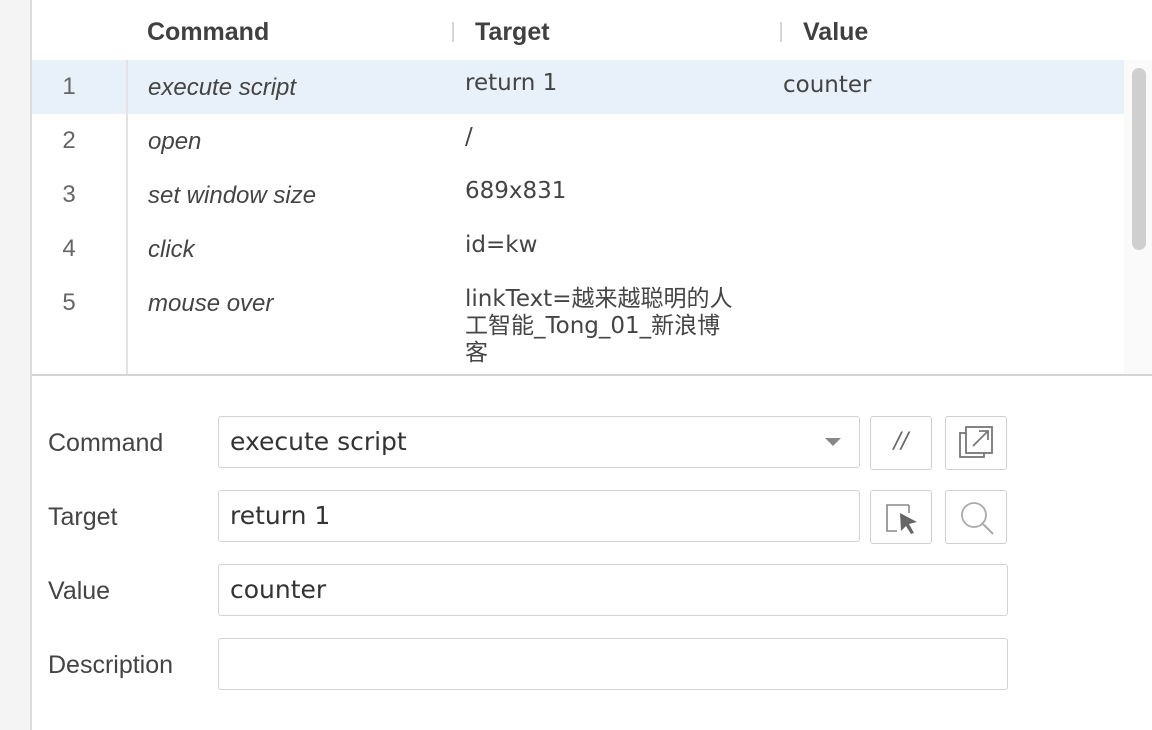 The width and height of the screenshot is (1152, 730). What do you see at coordinates (578, 249) in the screenshot?
I see `table-row: 4 click id=kw` at bounding box center [578, 249].